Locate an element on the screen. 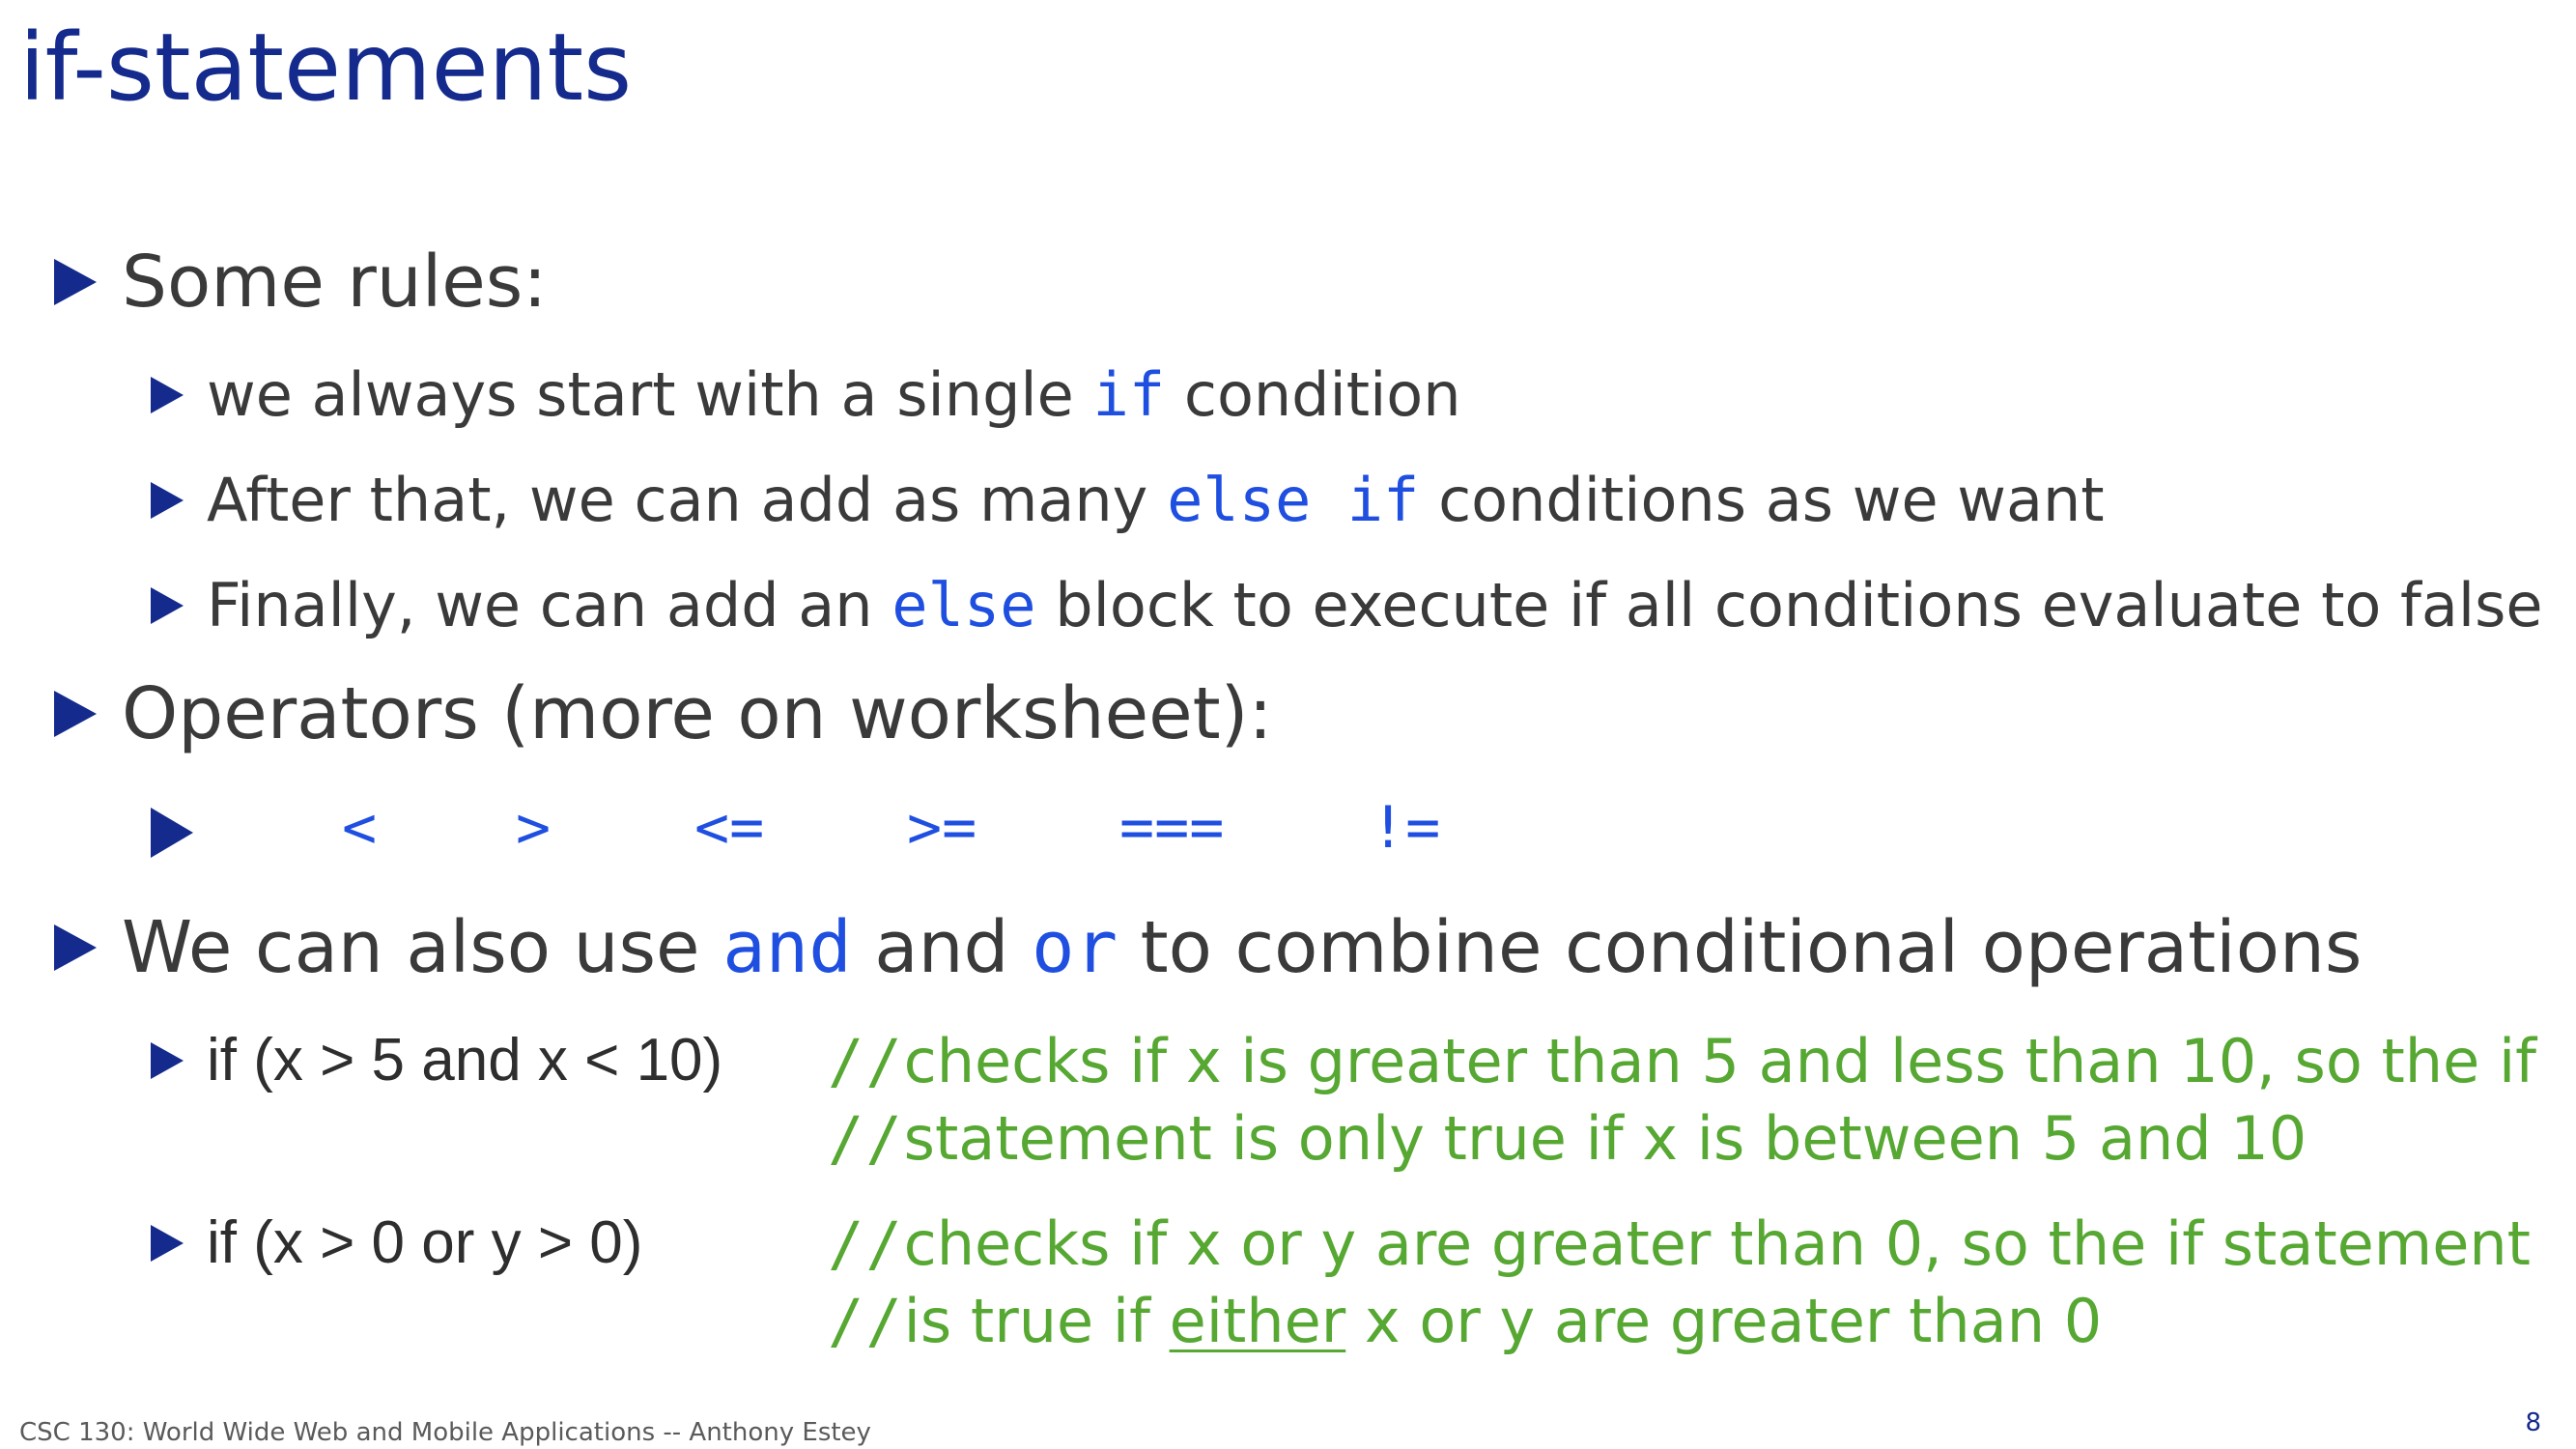 This screenshot has height=1449, width=2576. operator-lte: <= is located at coordinates (729, 828).